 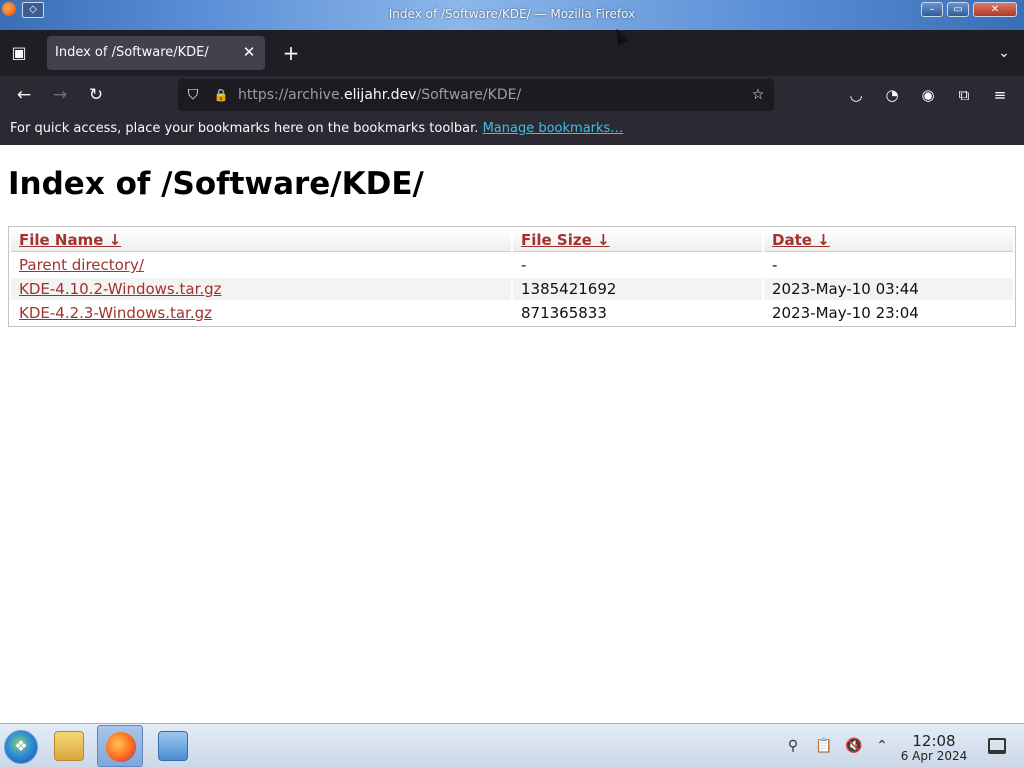 I want to click on parent-directory-link: Parent directory/, so click(x=81, y=265).